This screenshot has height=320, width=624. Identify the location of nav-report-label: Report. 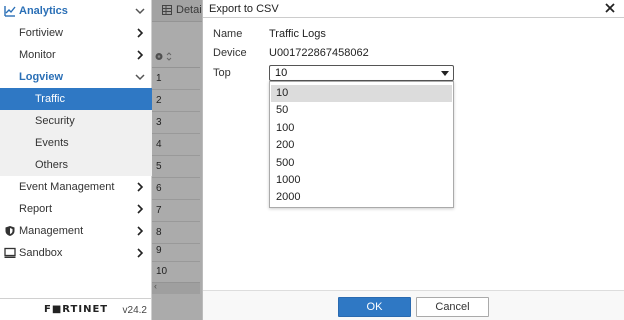
(36, 209).